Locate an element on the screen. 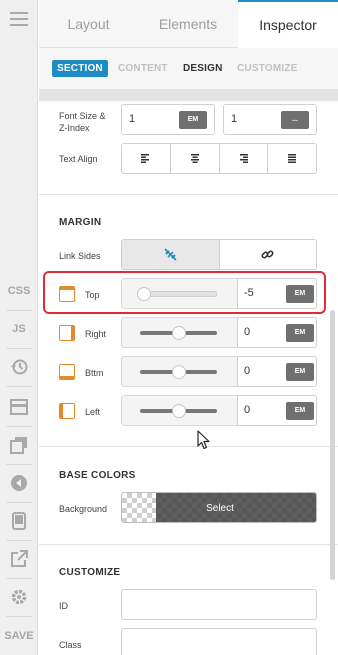 The height and width of the screenshot is (655, 338). margin-right-slider is located at coordinates (179, 332).